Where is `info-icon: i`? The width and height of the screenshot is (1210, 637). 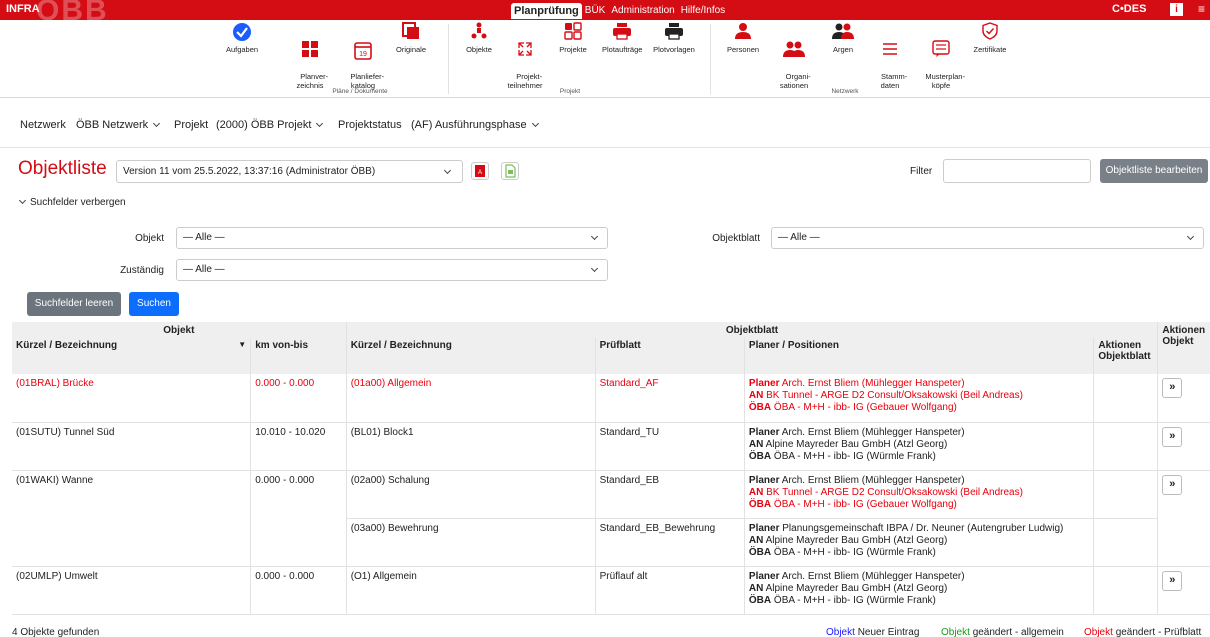
info-icon: i is located at coordinates (1176, 9).